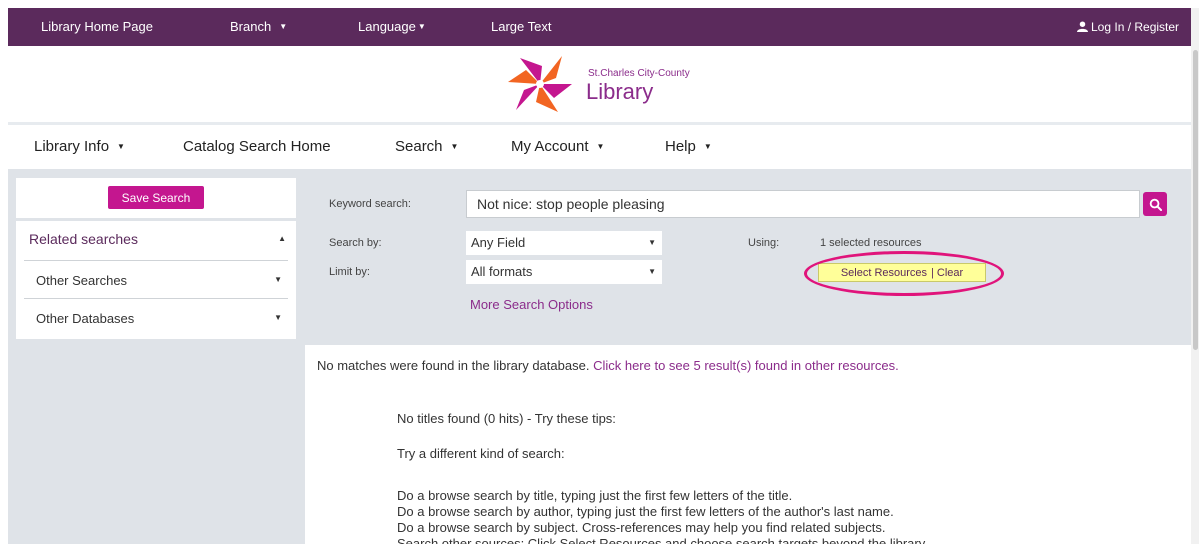  What do you see at coordinates (540, 84) in the screenshot?
I see `library-logo-icon` at bounding box center [540, 84].